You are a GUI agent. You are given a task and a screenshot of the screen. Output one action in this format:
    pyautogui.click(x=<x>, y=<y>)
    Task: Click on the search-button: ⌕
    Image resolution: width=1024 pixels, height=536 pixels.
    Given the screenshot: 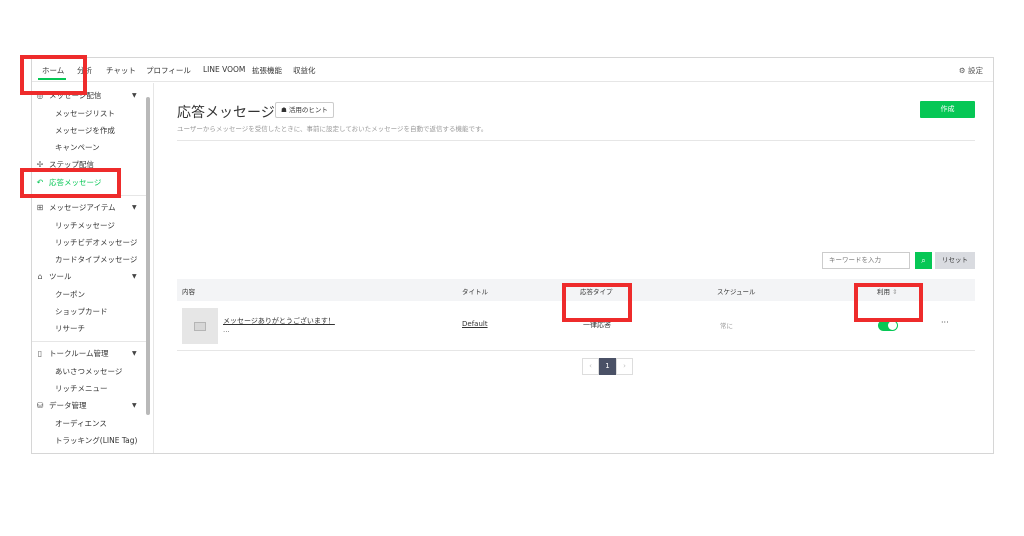 What is the action you would take?
    pyautogui.click(x=923, y=260)
    